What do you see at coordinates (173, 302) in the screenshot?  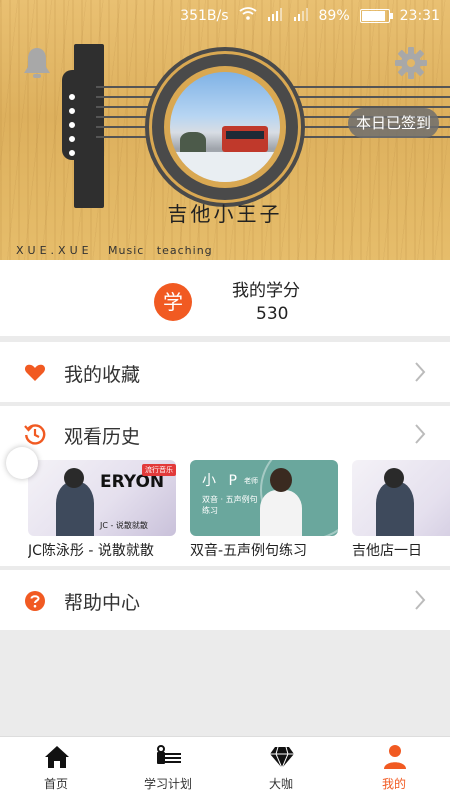 I see `credit-badge-icon: 学` at bounding box center [173, 302].